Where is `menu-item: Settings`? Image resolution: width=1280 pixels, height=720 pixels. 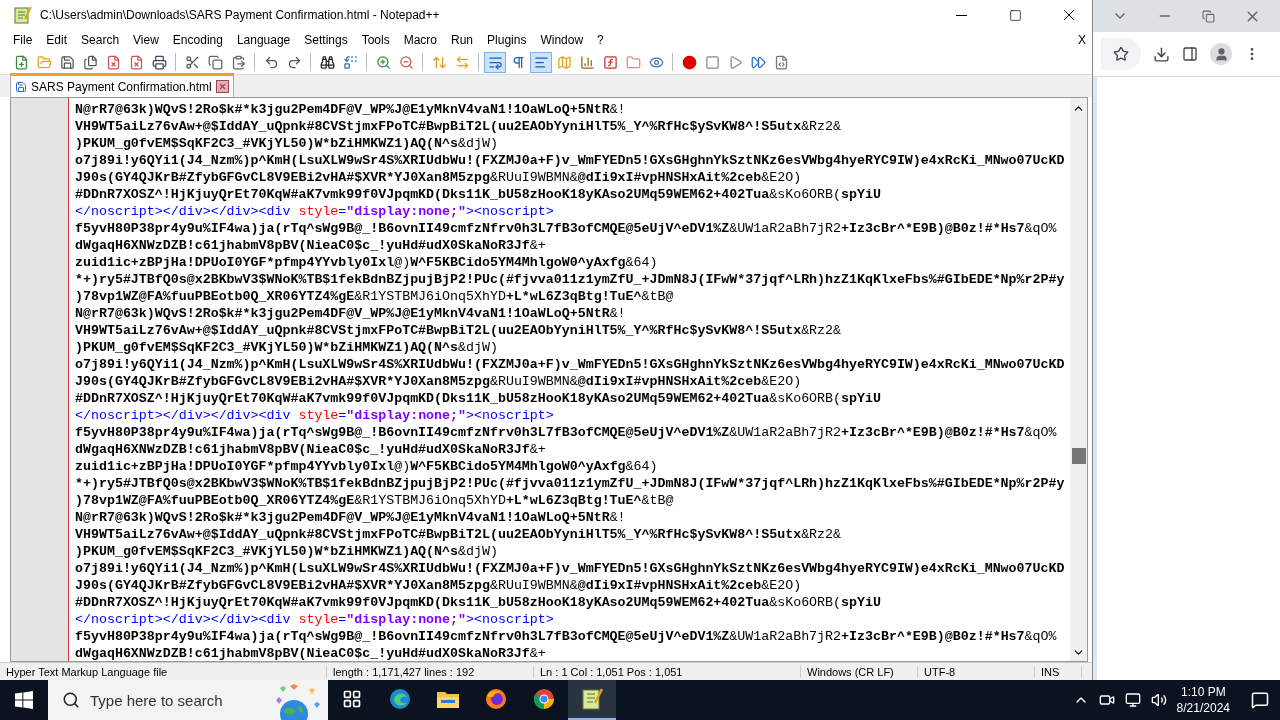 menu-item: Settings is located at coordinates (326, 40).